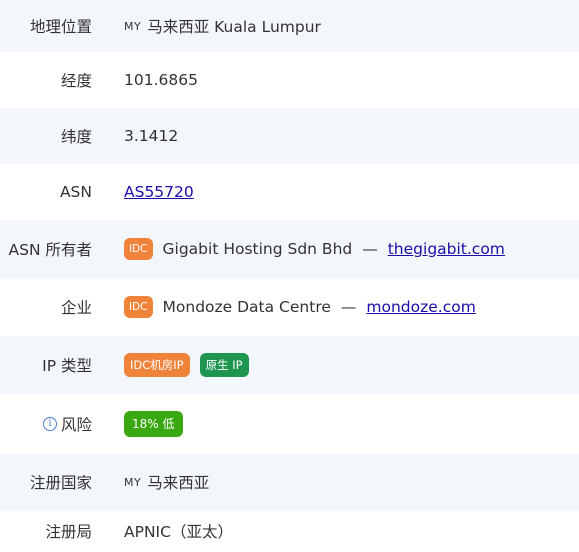  I want to click on value-reg-country: MY 马来西亚, so click(166, 482).